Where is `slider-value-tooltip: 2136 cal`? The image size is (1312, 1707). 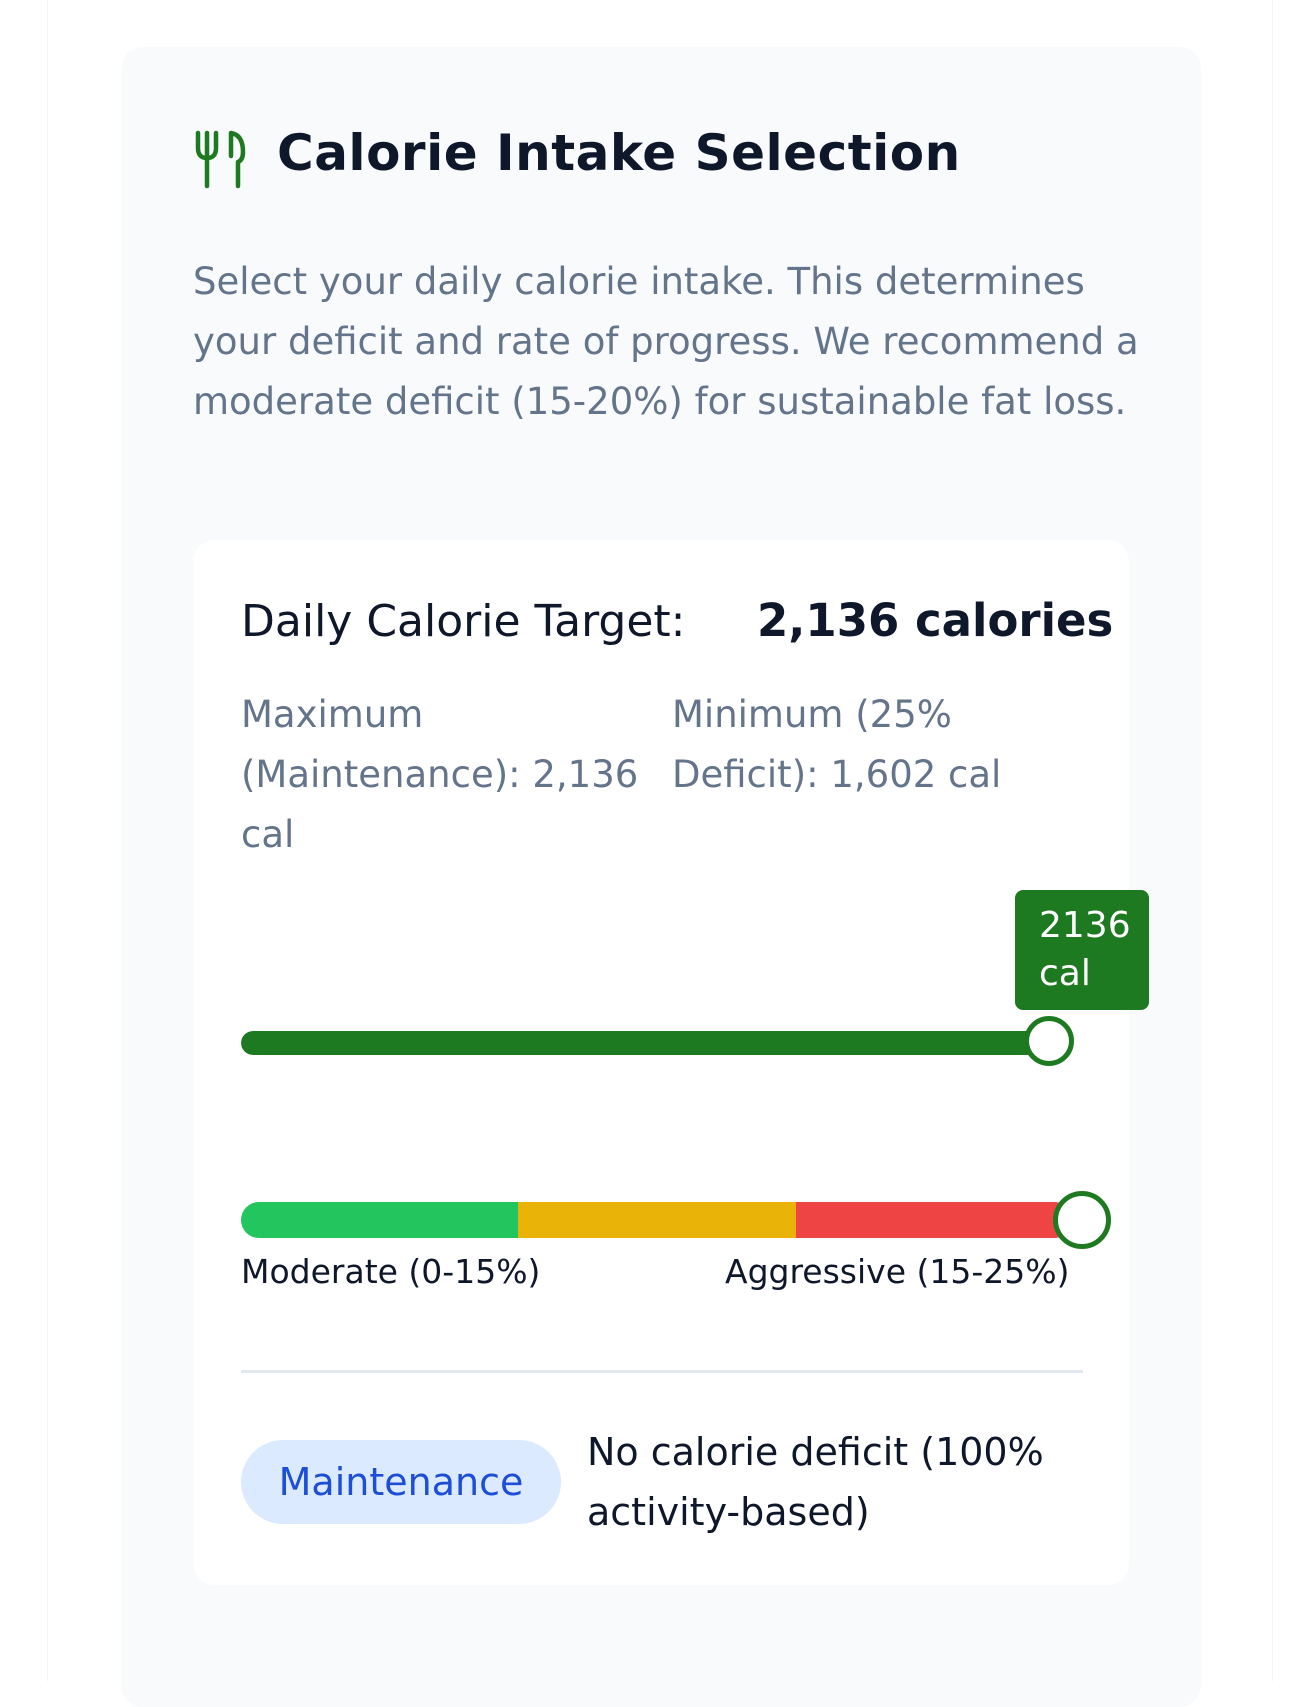 slider-value-tooltip: 2136 cal is located at coordinates (1082, 950).